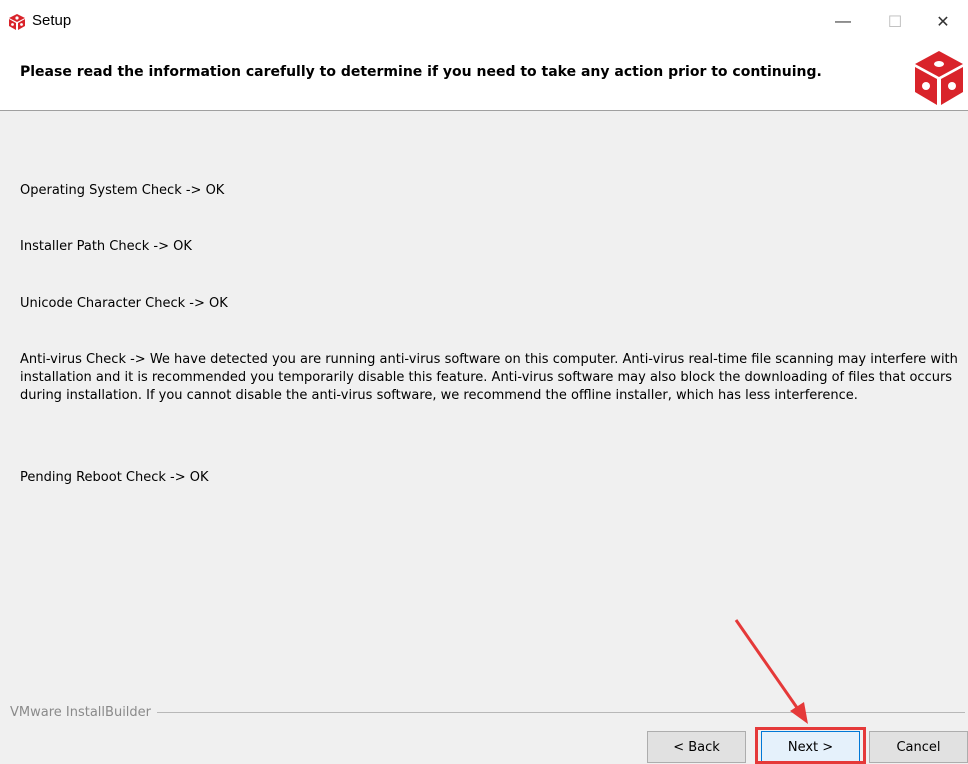 The height and width of the screenshot is (764, 968). Describe the element at coordinates (52, 20) in the screenshot. I see `window-title: Setup` at that location.